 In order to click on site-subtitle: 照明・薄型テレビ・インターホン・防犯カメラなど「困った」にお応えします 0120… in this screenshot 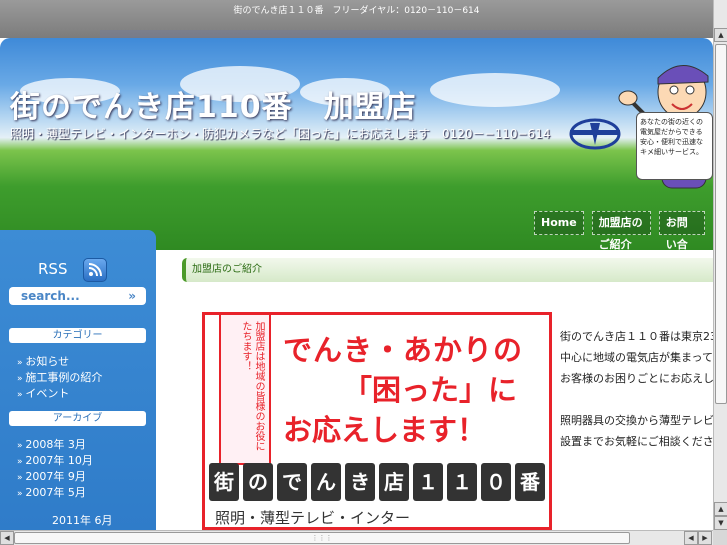, I will do `click(280, 134)`.